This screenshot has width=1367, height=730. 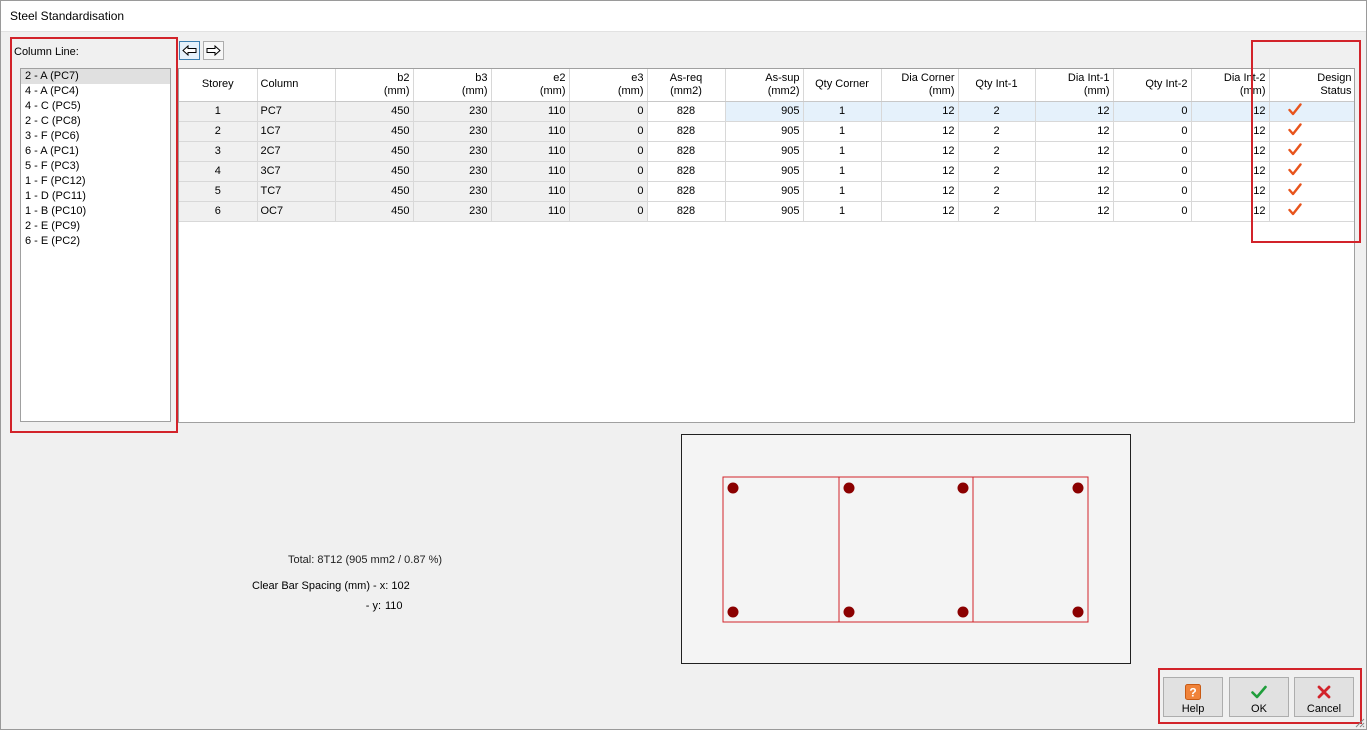 What do you see at coordinates (842, 85) in the screenshot?
I see `column-header: Qty Corner` at bounding box center [842, 85].